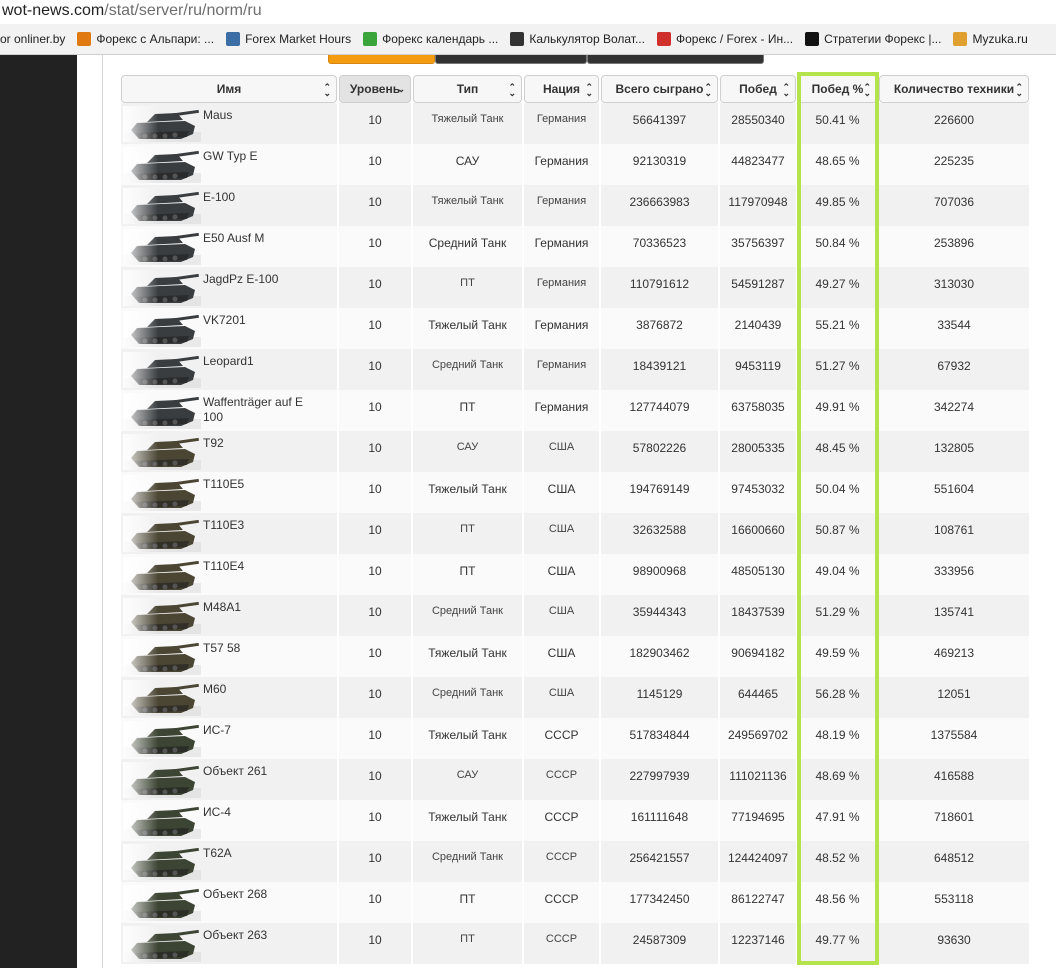  I want to click on cell-winrate: 49.85 %, so click(837, 205).